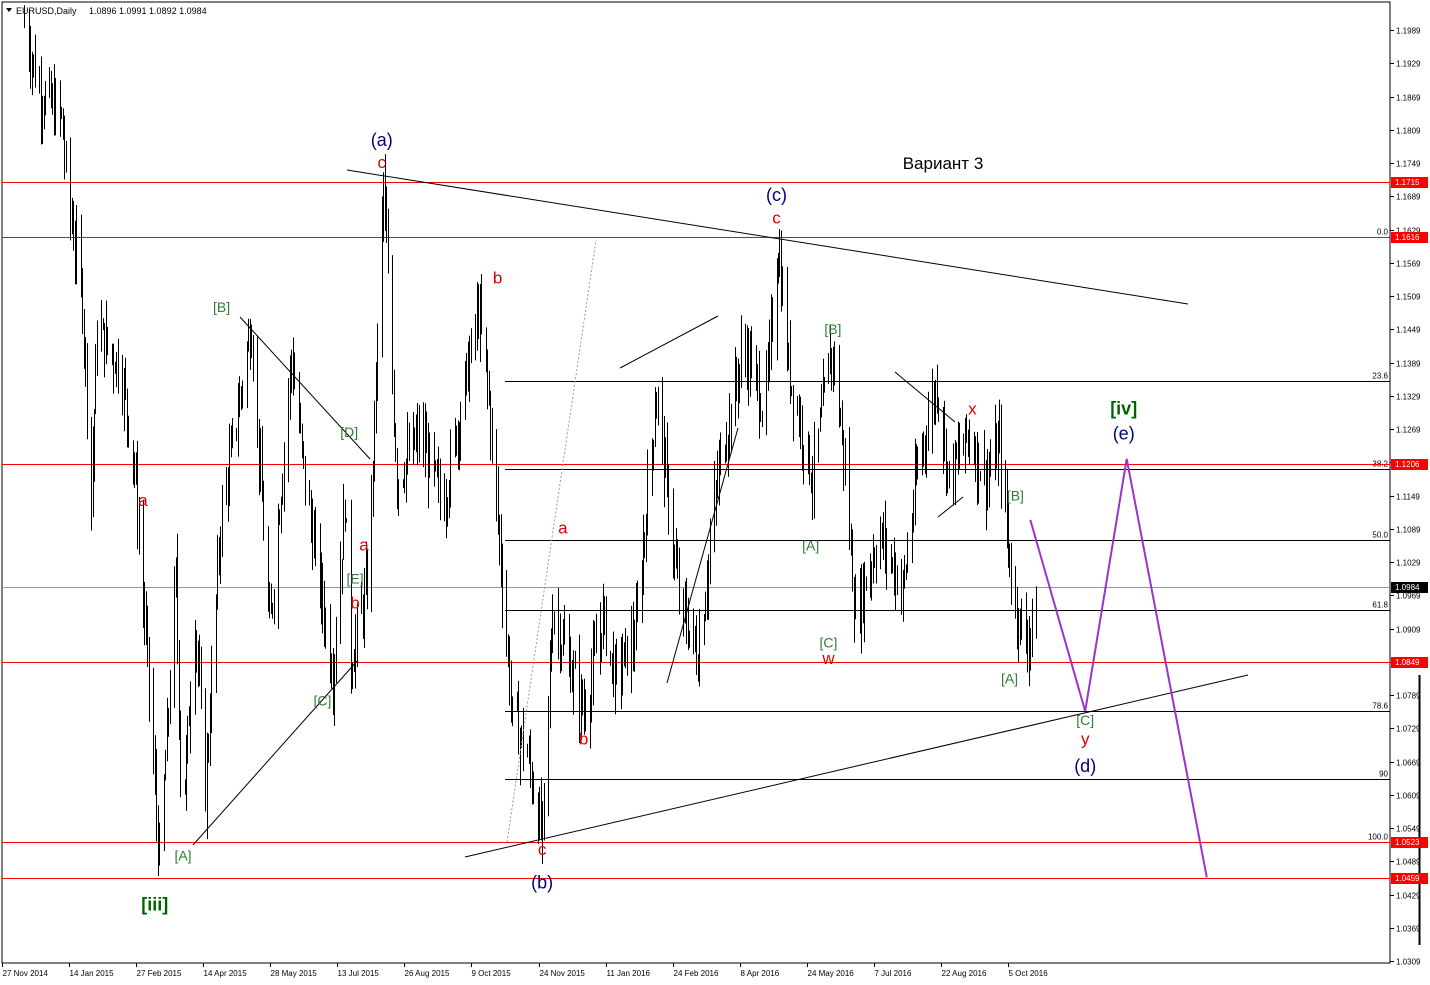  What do you see at coordinates (828, 658) in the screenshot?
I see `wave-label: w` at bounding box center [828, 658].